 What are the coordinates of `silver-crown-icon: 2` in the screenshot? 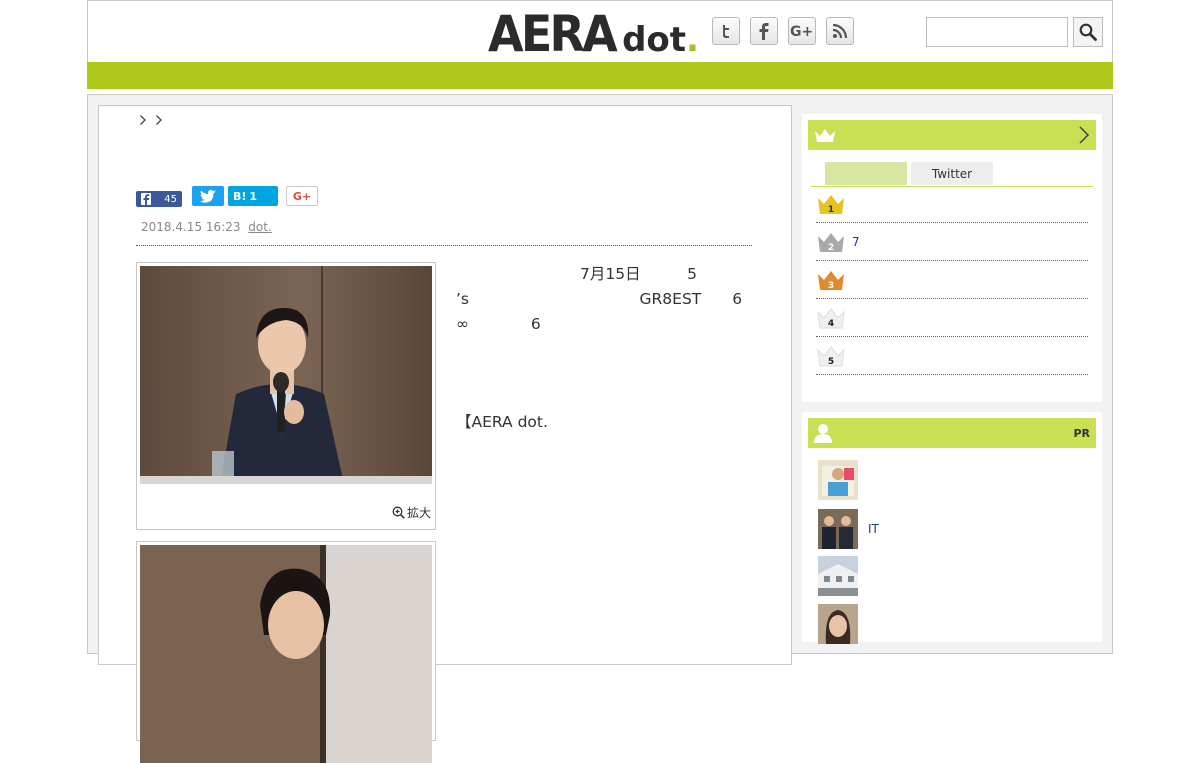 It's located at (831, 243).